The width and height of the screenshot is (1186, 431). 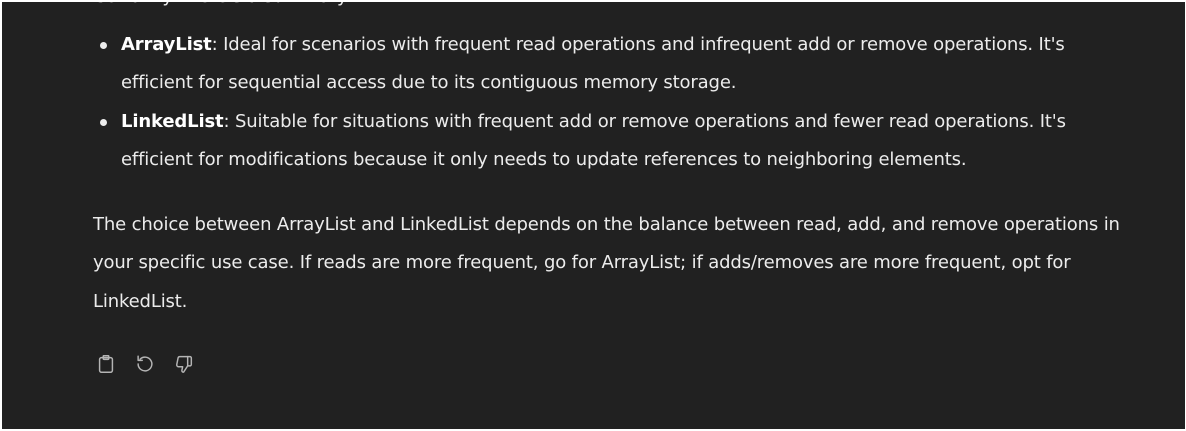 I want to click on regenerate-button, so click(x=145, y=364).